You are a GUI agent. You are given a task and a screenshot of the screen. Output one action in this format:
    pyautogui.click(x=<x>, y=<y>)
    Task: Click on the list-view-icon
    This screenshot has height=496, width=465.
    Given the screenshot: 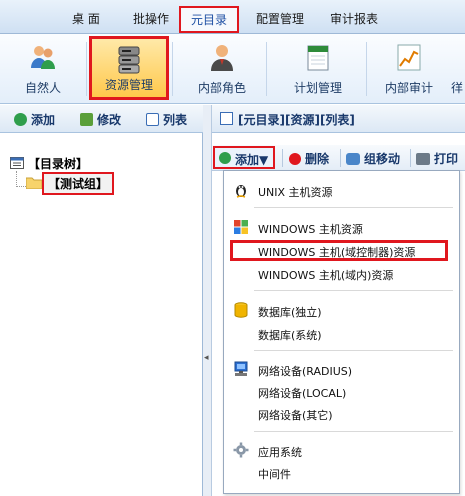 What is the action you would take?
    pyautogui.click(x=226, y=118)
    